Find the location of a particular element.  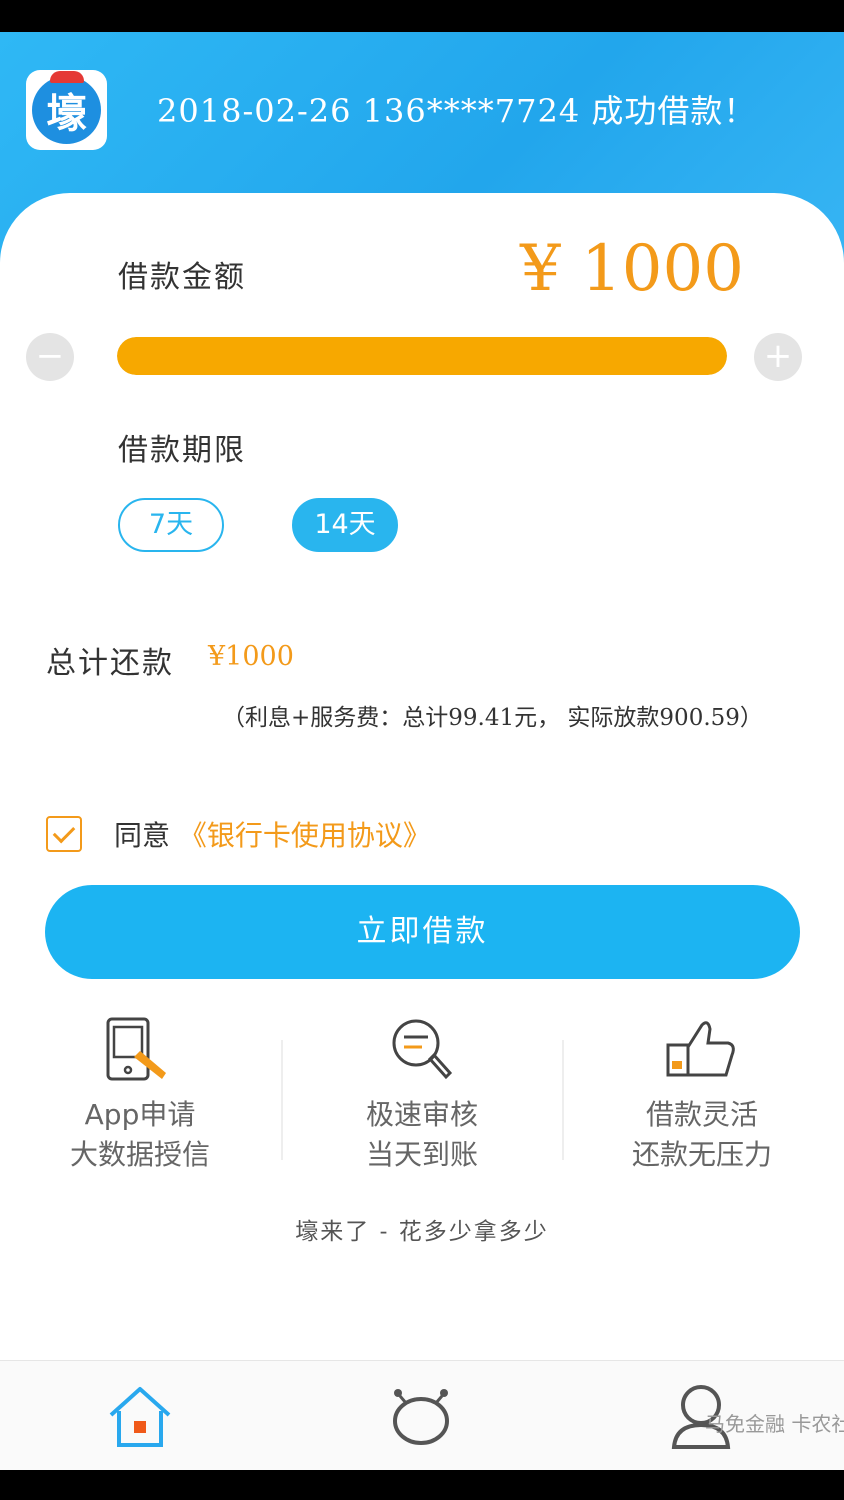

feature-line: 还款无压力 is located at coordinates (701, 1154).